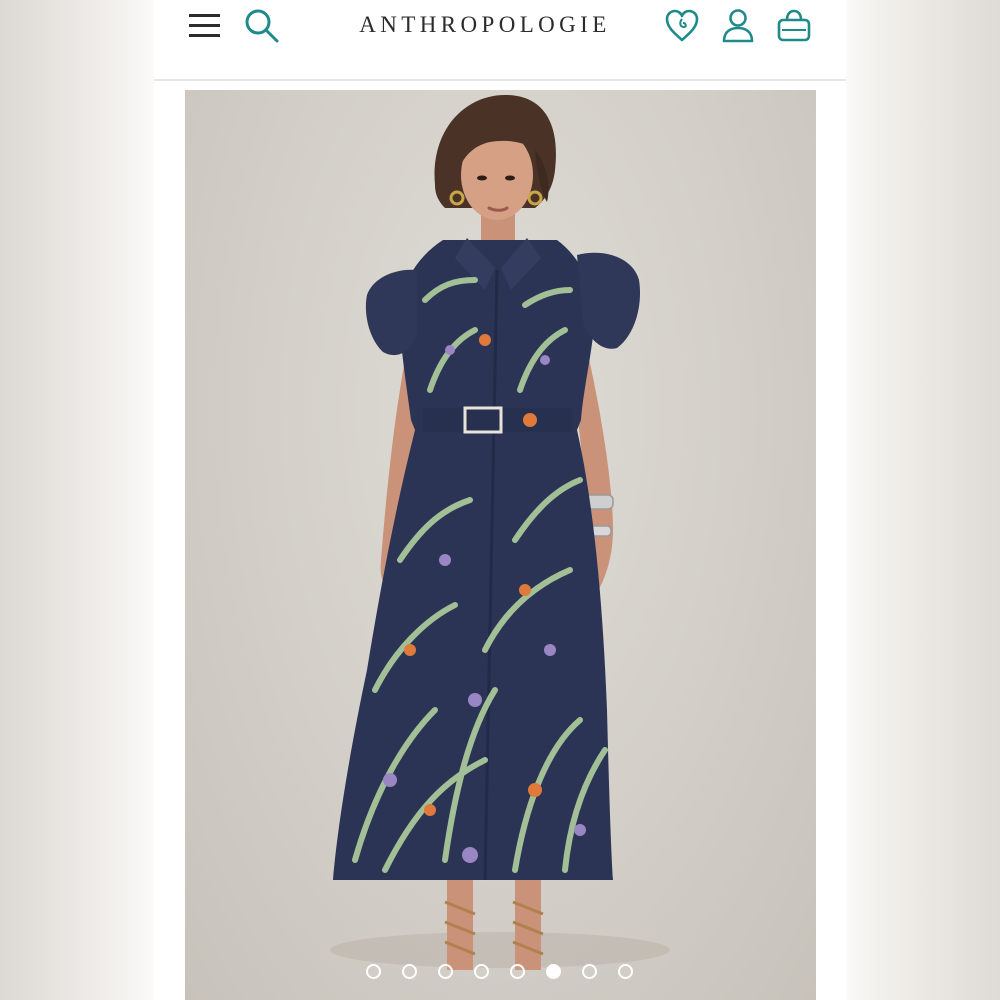  Describe the element at coordinates (738, 26) in the screenshot. I see `account-icon` at that location.